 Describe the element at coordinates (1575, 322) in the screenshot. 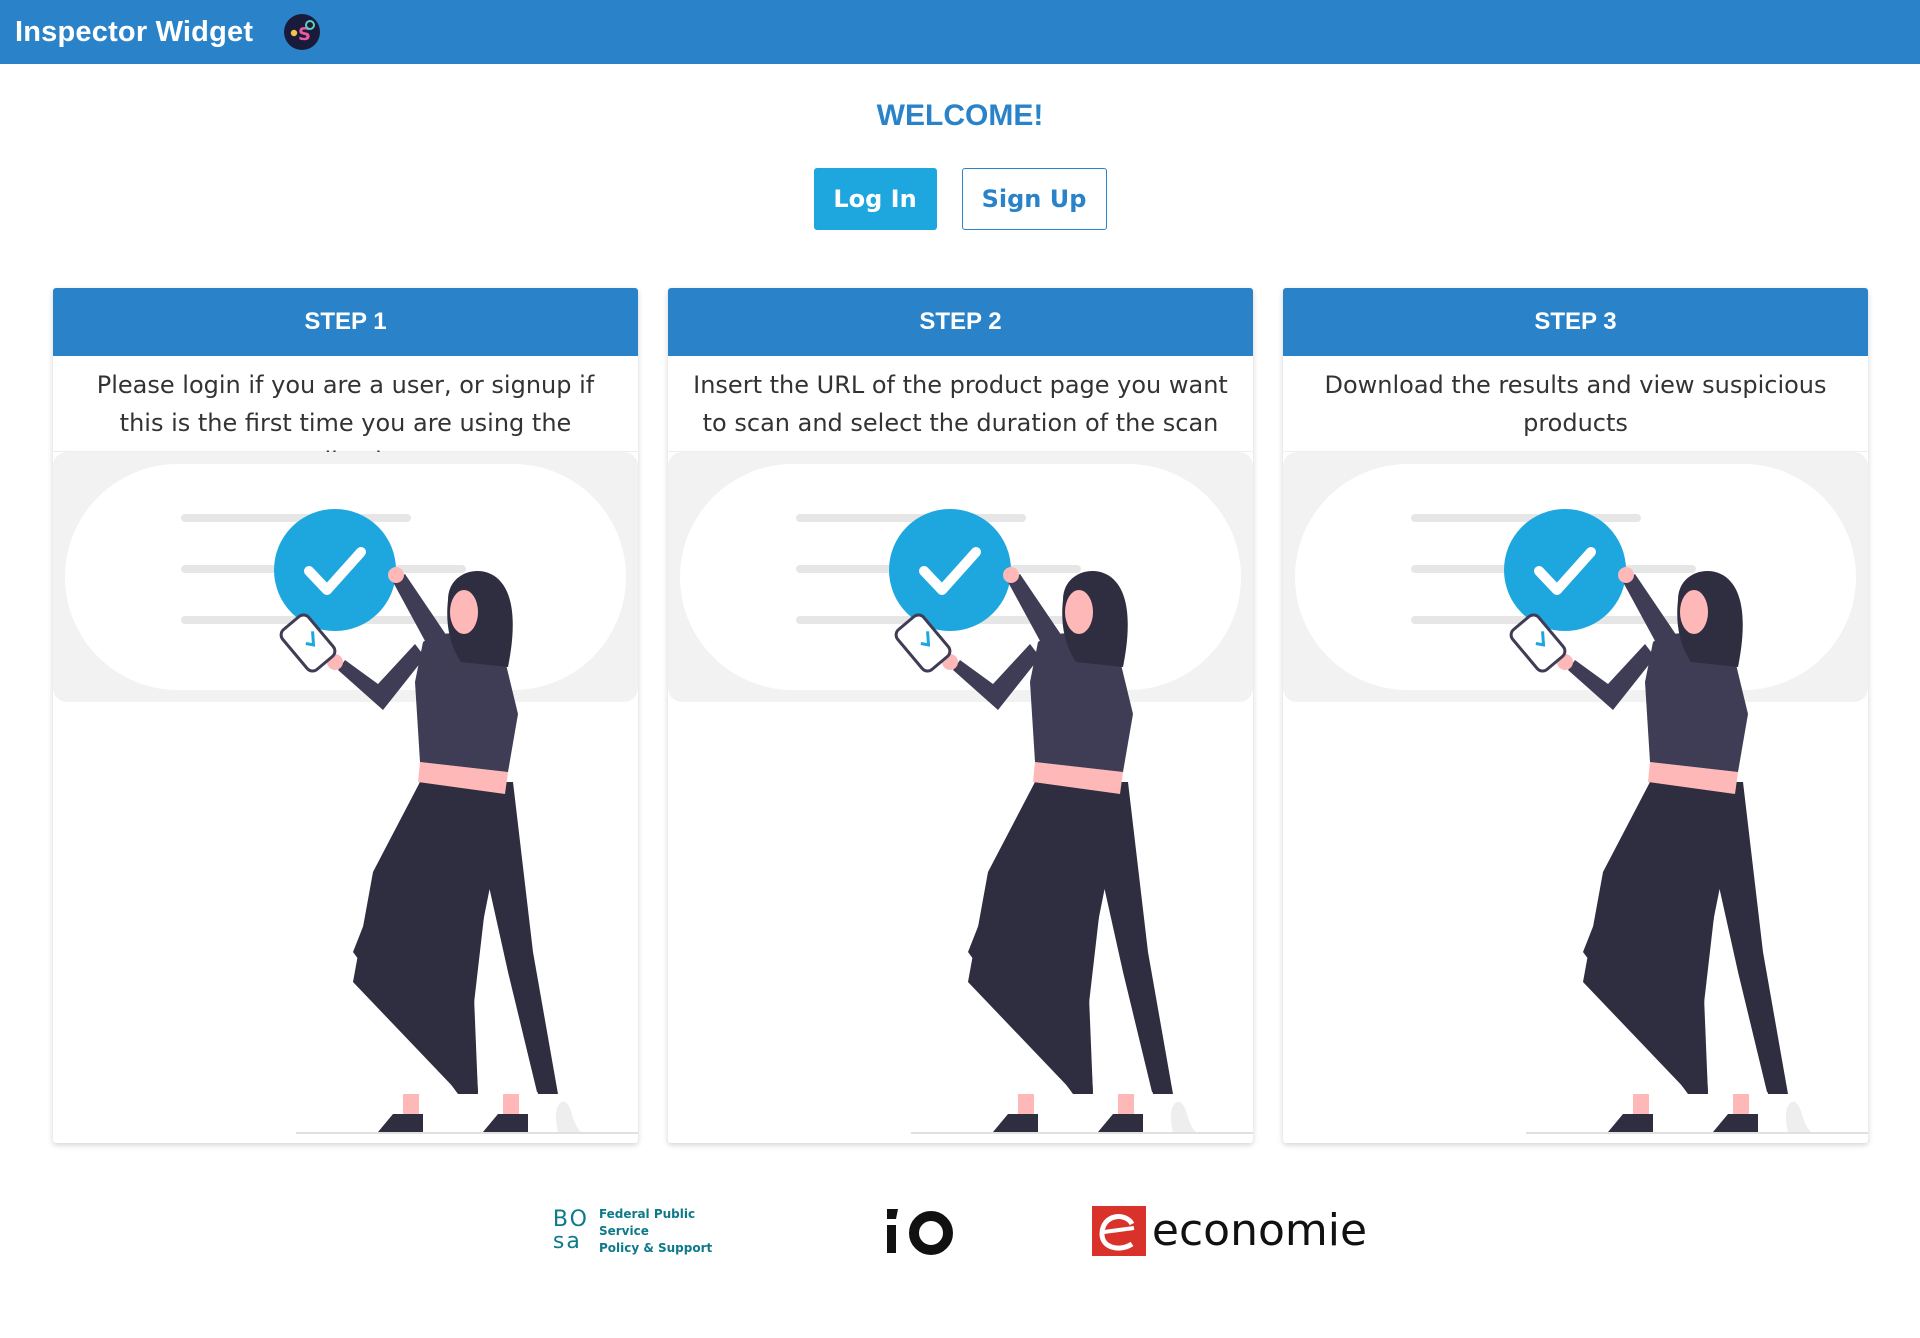

I see `step-title: STEP 3` at that location.